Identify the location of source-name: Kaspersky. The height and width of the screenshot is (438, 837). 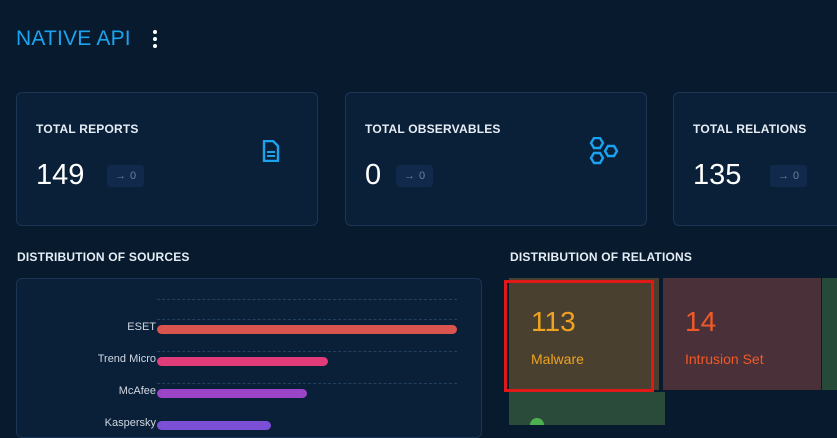
(130, 423).